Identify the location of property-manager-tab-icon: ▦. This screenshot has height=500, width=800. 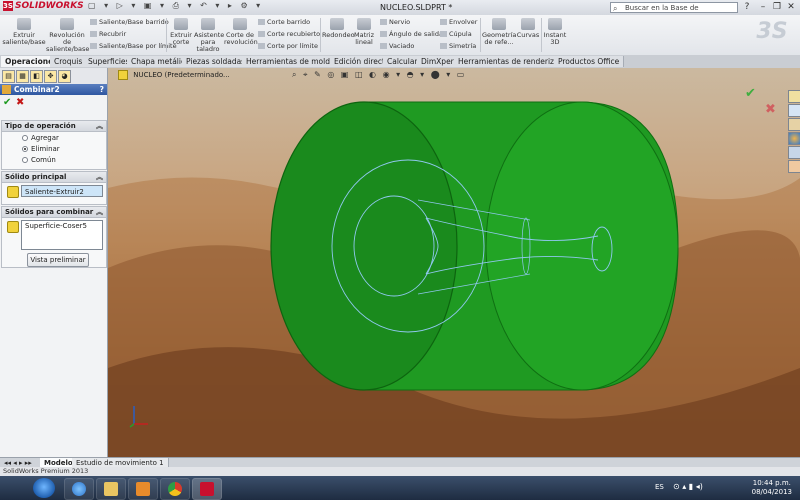
(22, 76).